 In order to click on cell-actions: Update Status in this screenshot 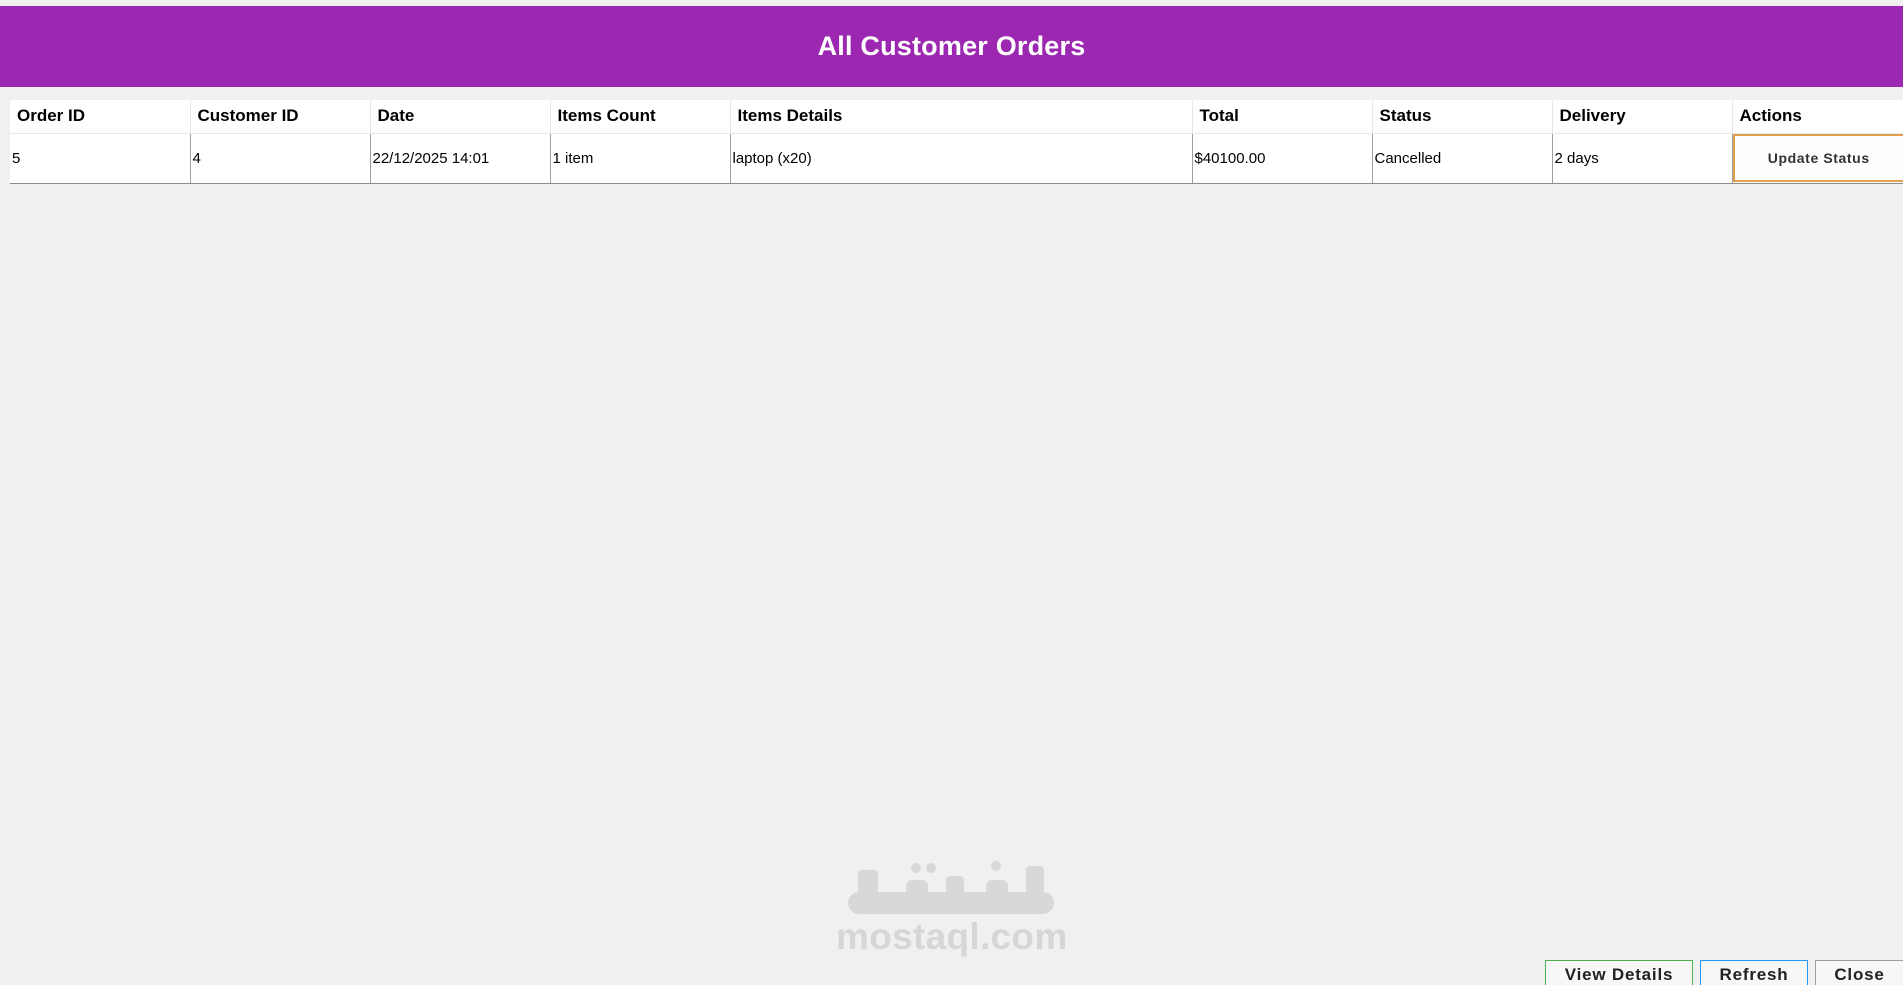, I will do `click(1817, 158)`.